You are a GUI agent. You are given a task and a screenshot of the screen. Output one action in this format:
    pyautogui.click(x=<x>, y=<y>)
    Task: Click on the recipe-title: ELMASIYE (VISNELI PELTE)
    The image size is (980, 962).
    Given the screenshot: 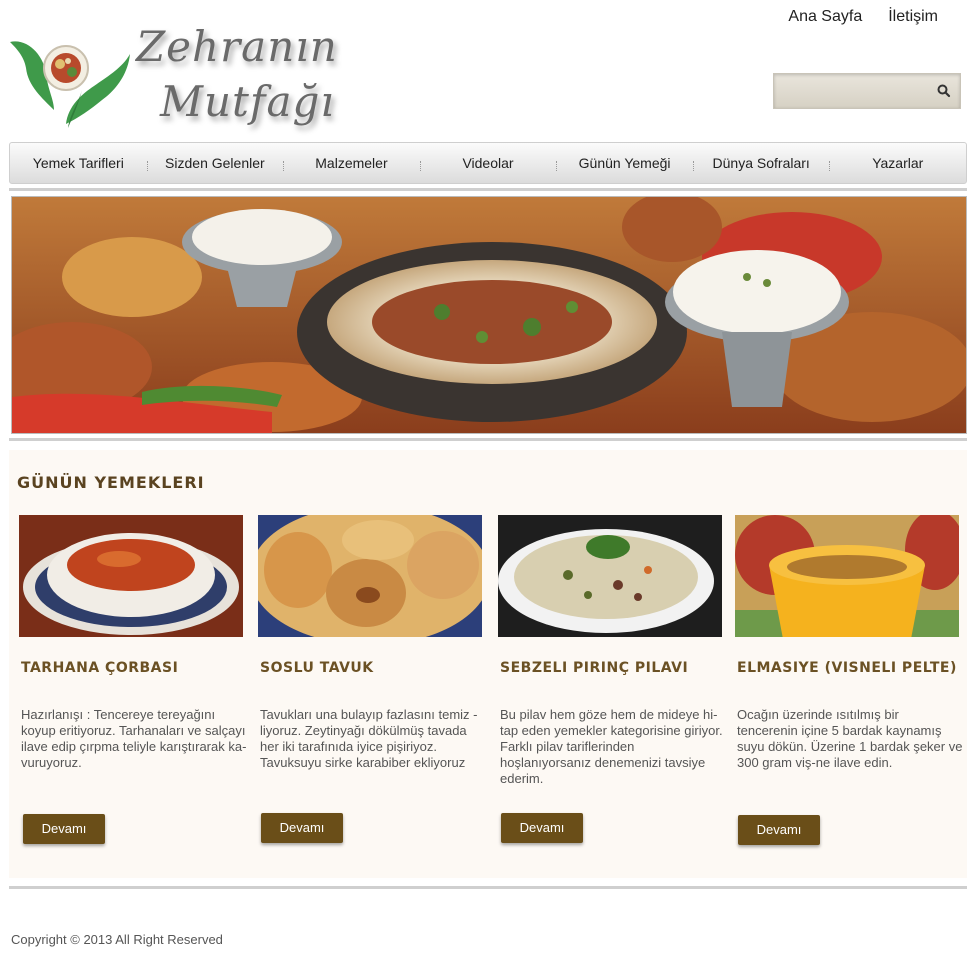 What is the action you would take?
    pyautogui.click(x=847, y=668)
    